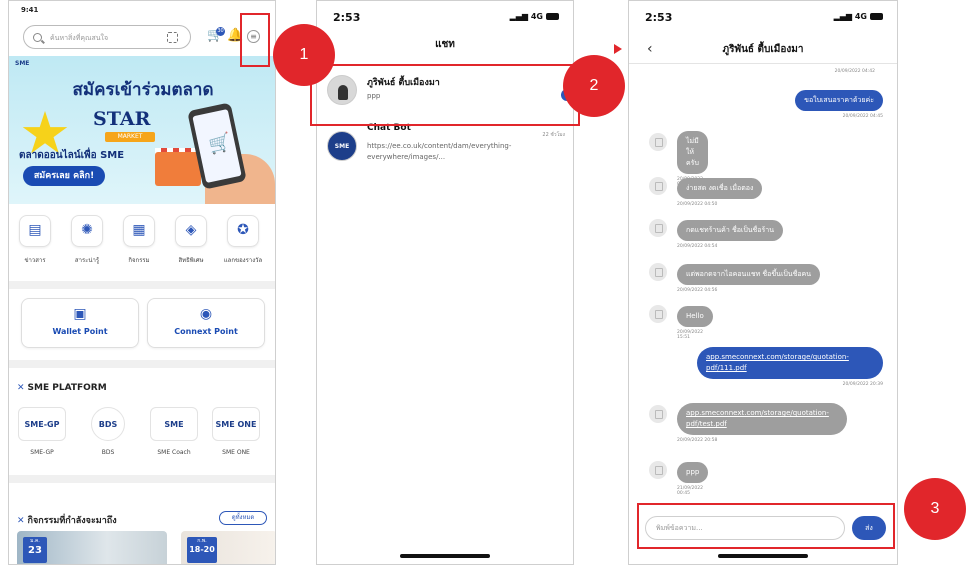  I want to click on platform-item-sme-gp: SME-GP SME-GP, so click(42, 431).